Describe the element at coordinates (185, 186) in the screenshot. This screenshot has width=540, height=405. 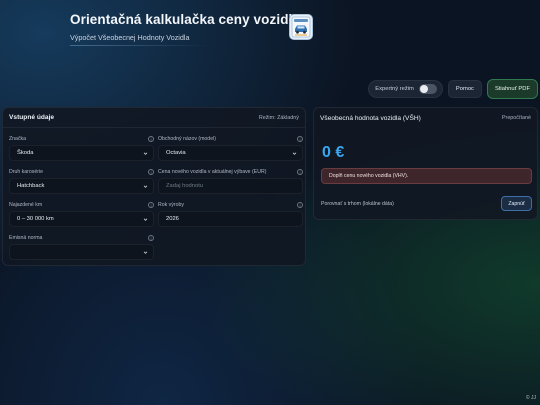
I see `new-price-placeholder: Zadaj hodnotu` at that location.